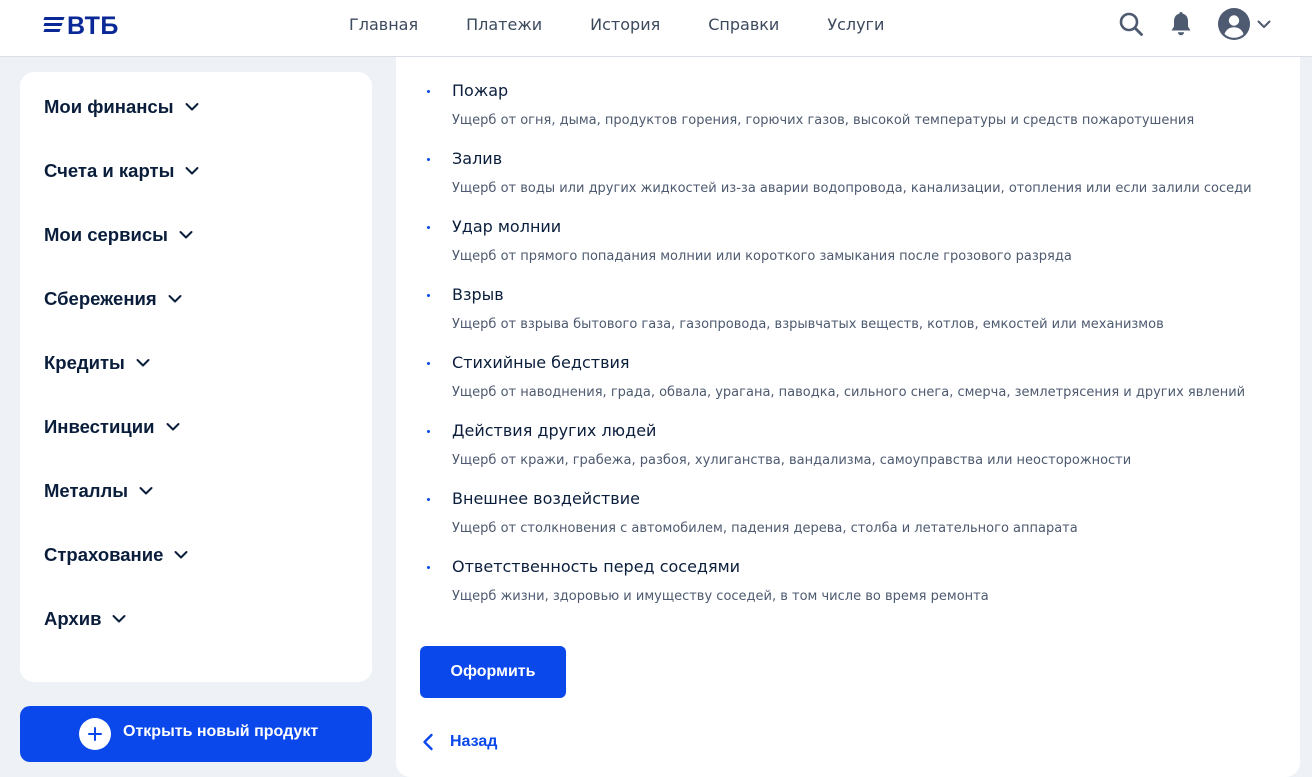 The height and width of the screenshot is (777, 1312). I want to click on sidebar-item-loans: Кредиты, so click(97, 363).